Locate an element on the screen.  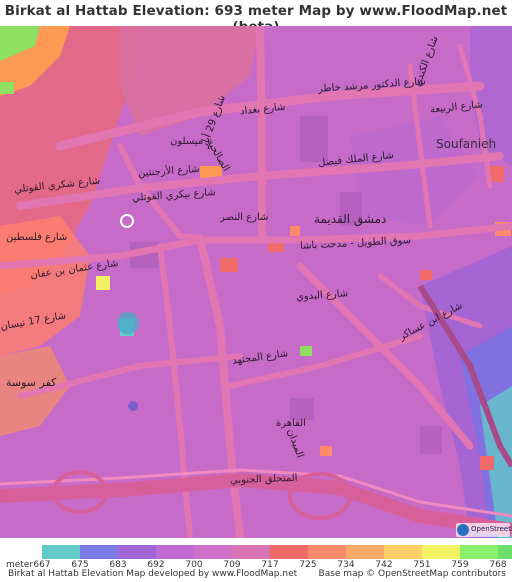
street-label: كفر سوسة is located at coordinates (31, 382).